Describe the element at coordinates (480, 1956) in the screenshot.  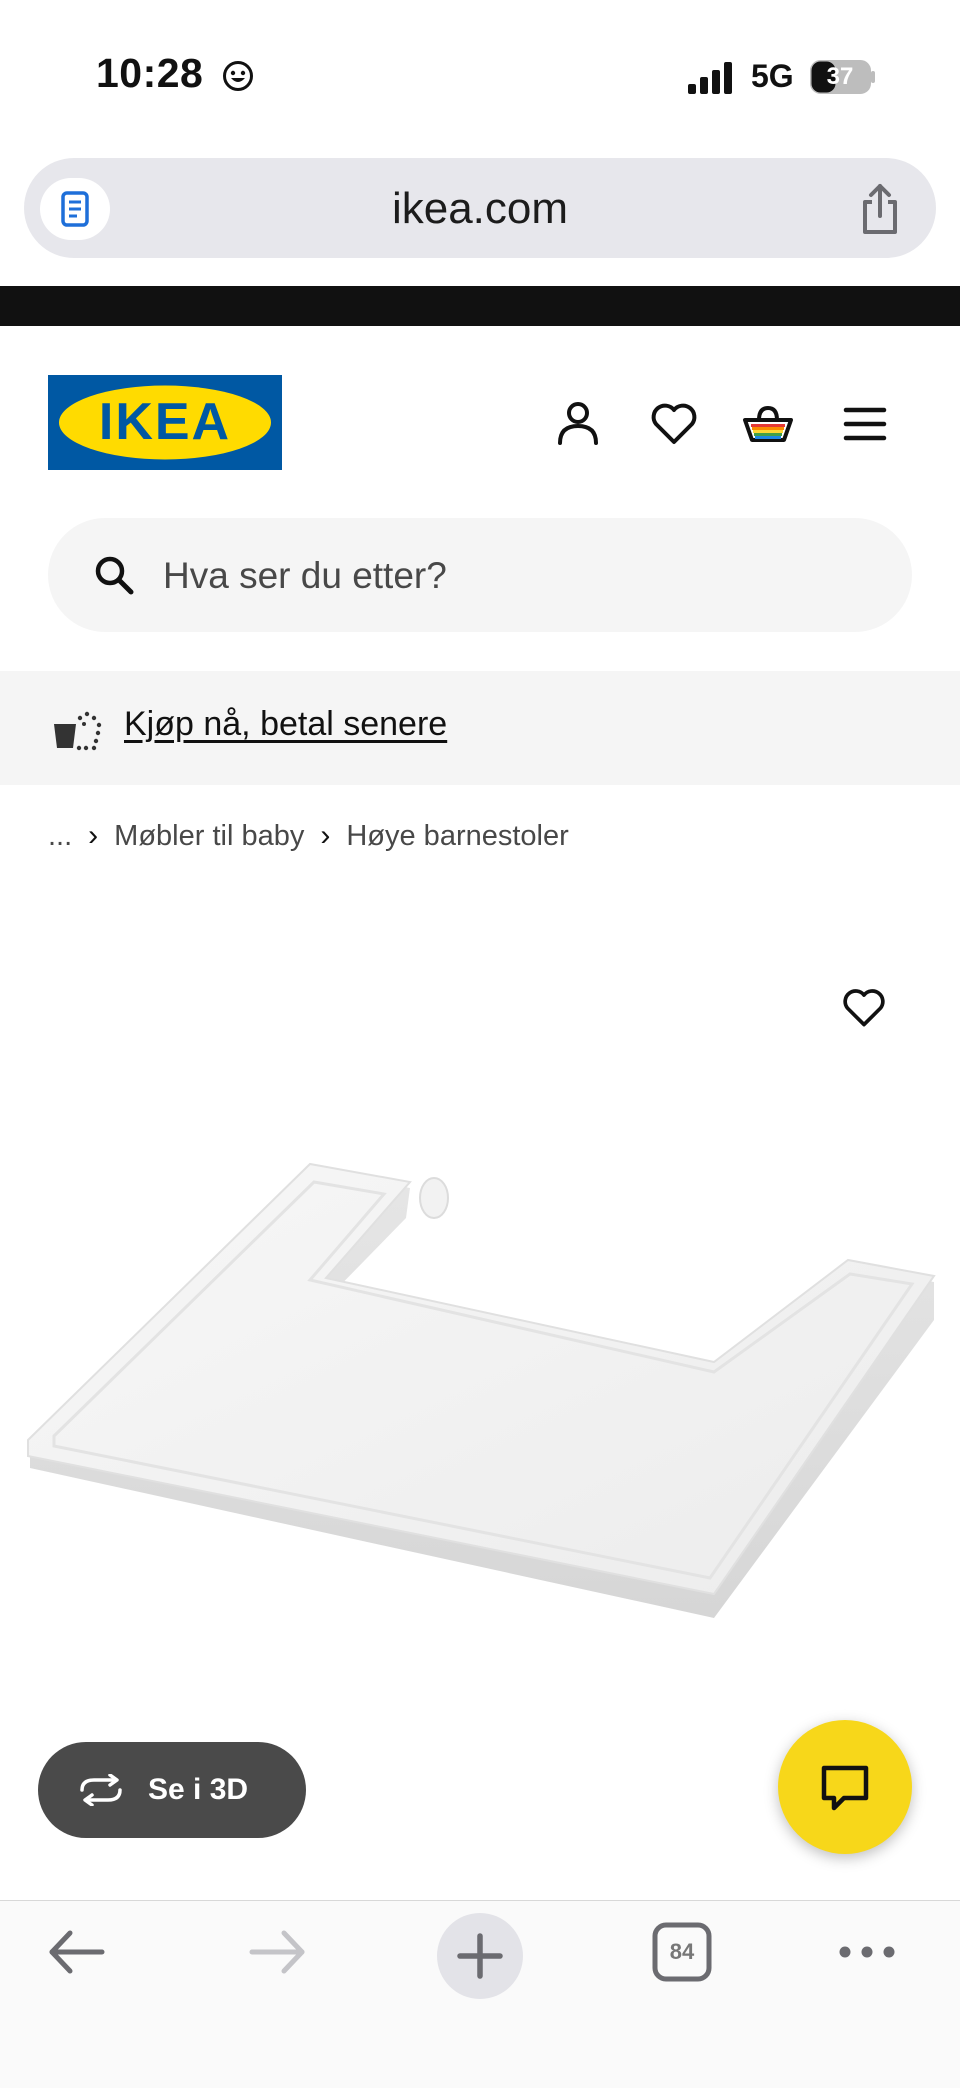
I see `new-tab-icon` at that location.